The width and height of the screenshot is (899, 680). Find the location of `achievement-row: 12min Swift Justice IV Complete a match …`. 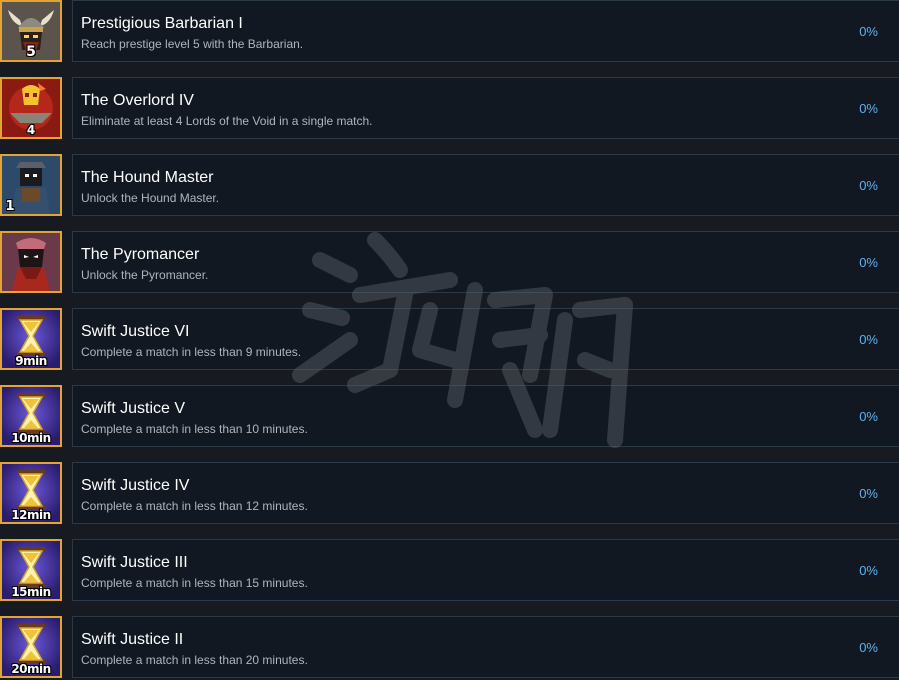

achievement-row: 12min Swift Justice IV Complete a match … is located at coordinates (449, 494).